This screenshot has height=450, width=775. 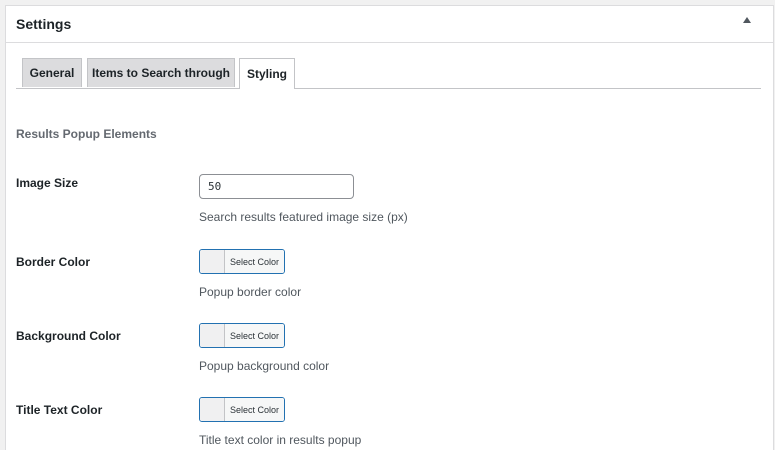 What do you see at coordinates (212, 409) in the screenshot?
I see `title-text-color-swatch` at bounding box center [212, 409].